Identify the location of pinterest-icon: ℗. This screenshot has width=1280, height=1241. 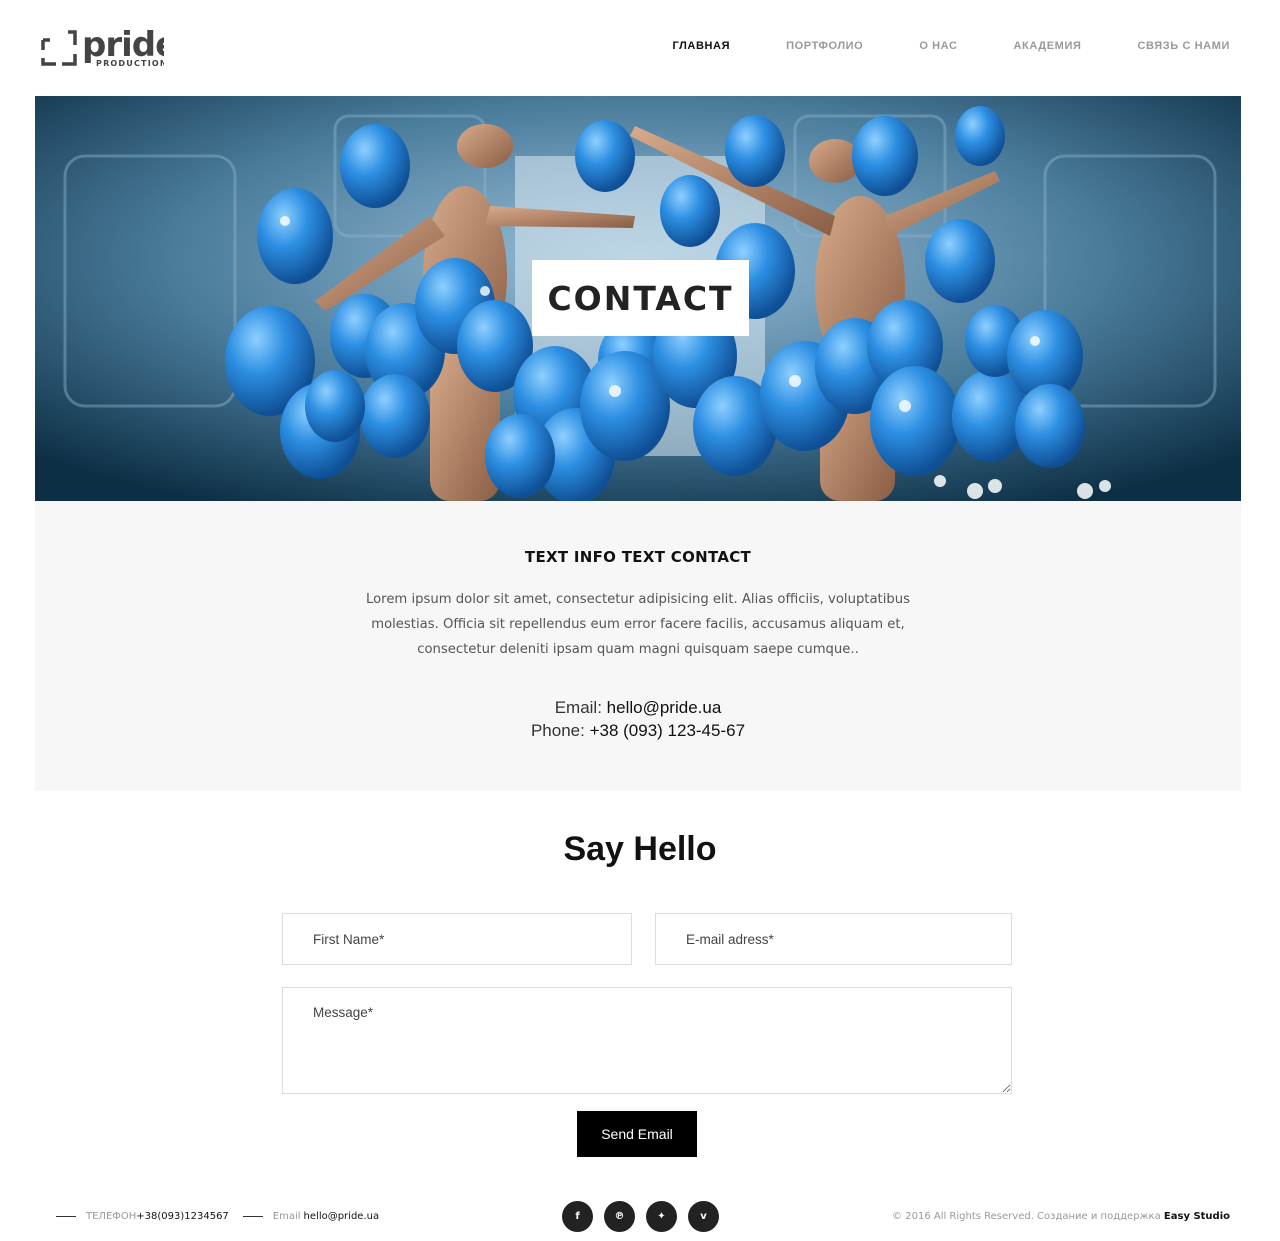
(619, 1216).